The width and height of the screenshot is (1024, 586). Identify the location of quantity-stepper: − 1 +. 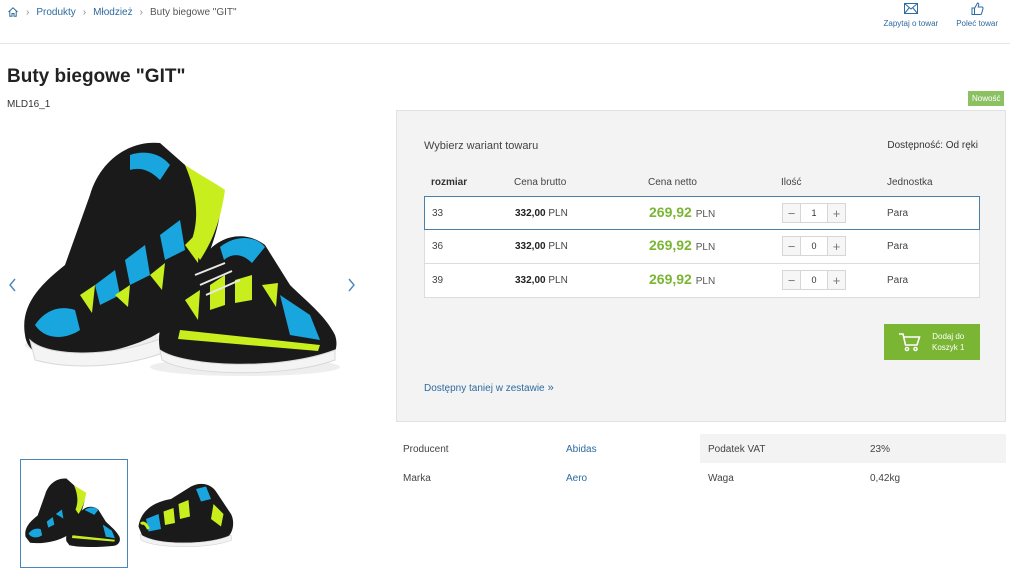
(814, 213).